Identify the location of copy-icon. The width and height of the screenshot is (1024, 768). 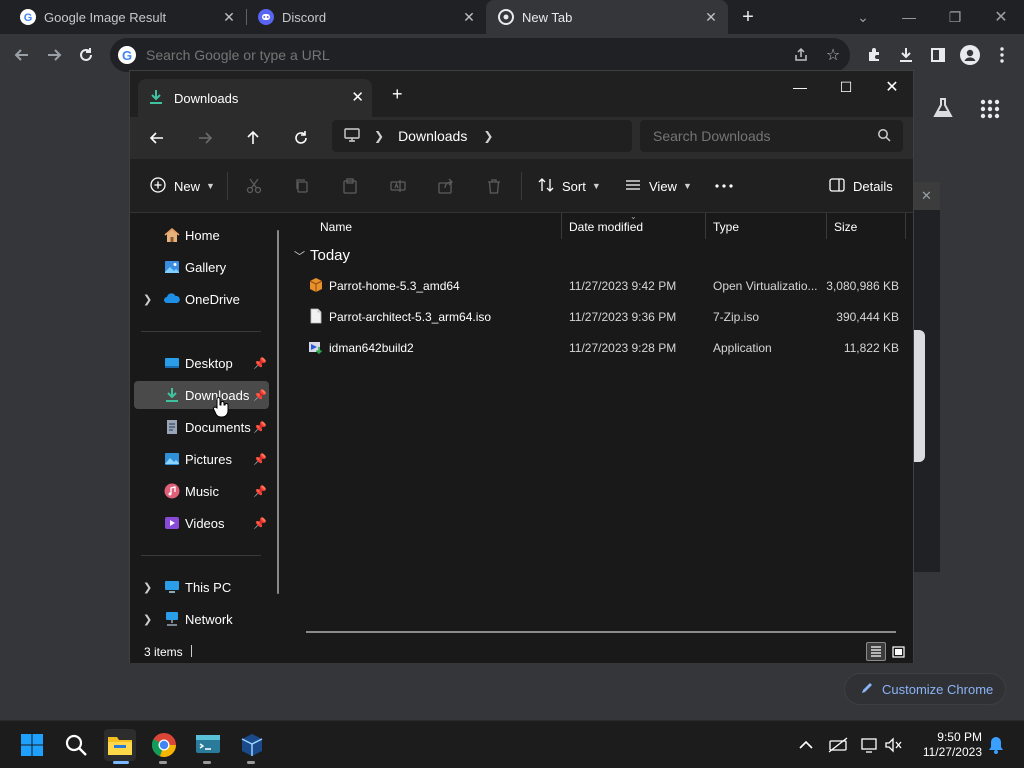
(302, 186).